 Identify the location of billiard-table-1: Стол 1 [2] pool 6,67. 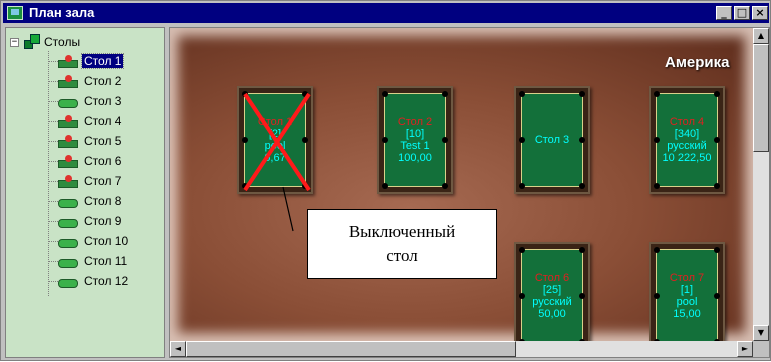
(275, 140).